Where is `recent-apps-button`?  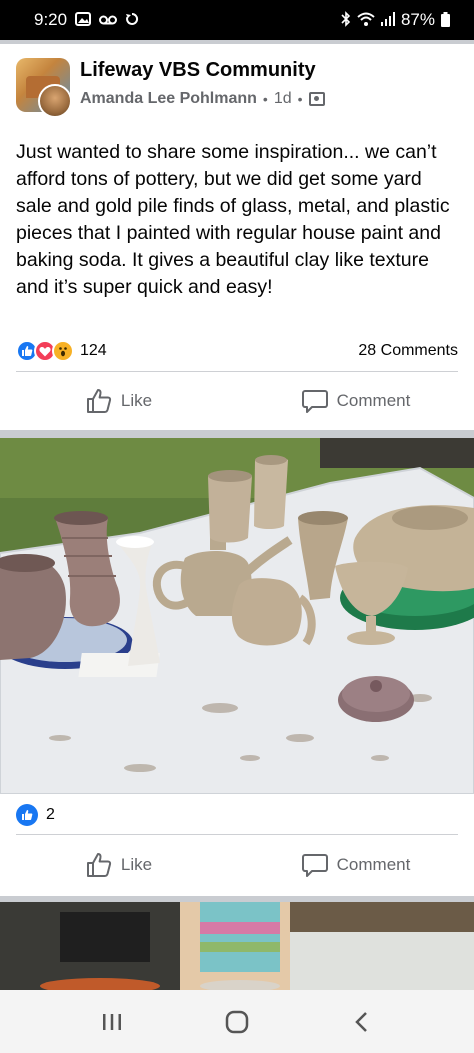
recent-apps-button is located at coordinates (112, 1022).